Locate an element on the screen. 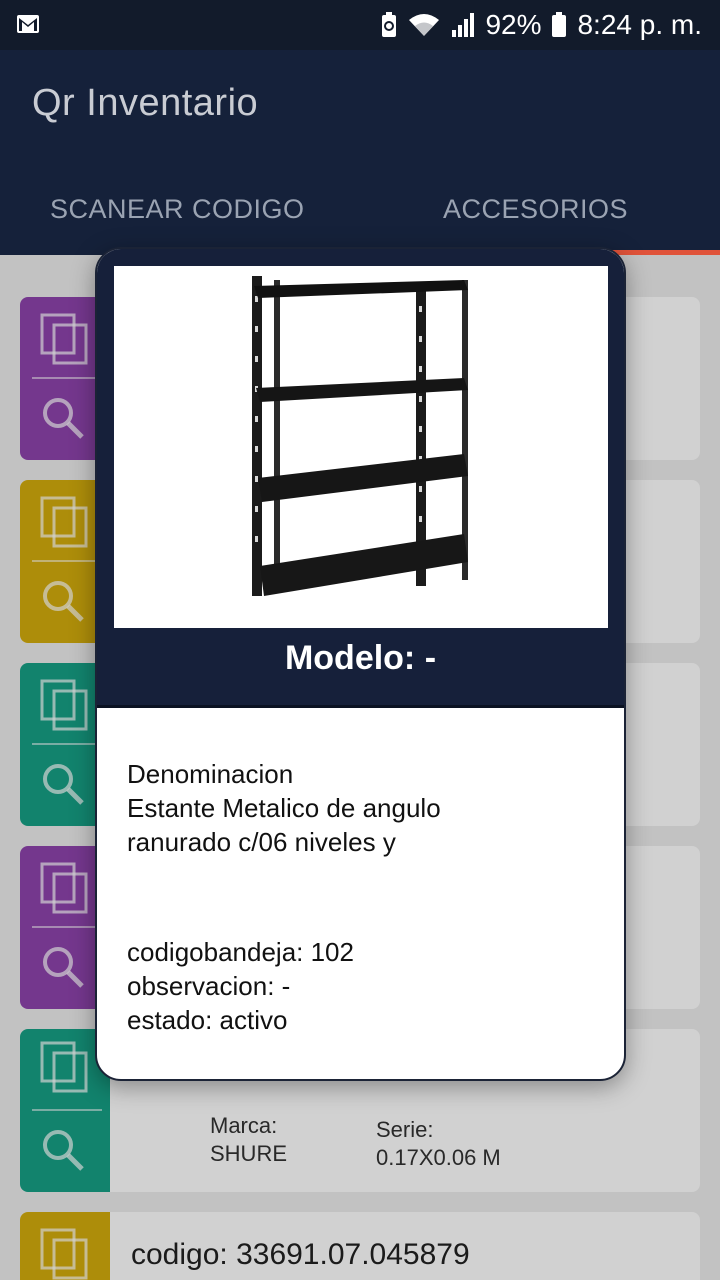 The height and width of the screenshot is (1280, 720). estado-text: estado: activo is located at coordinates (207, 1020).